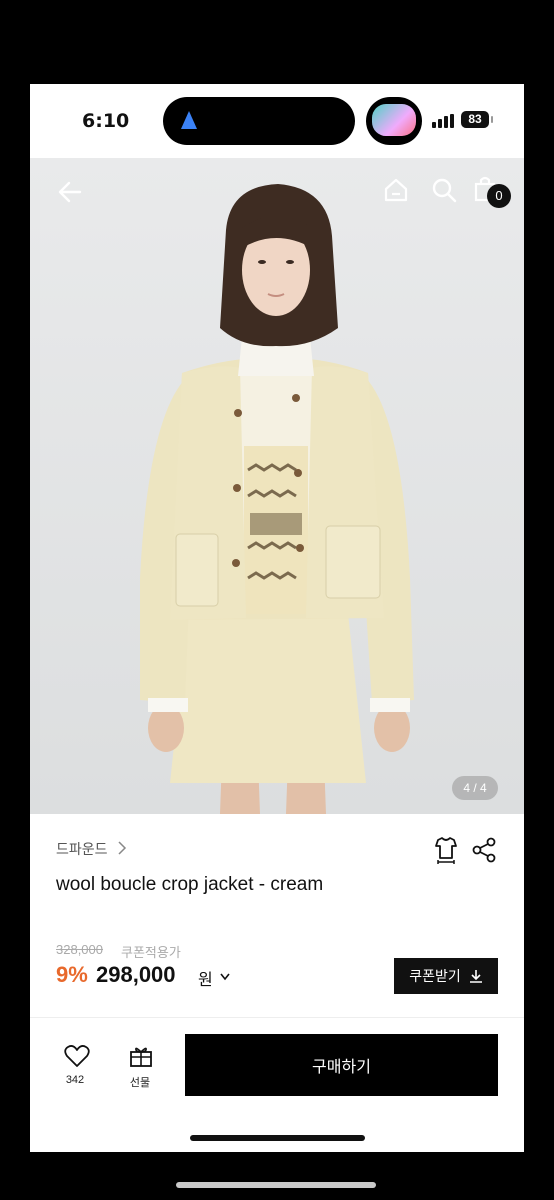 This screenshot has height=1200, width=554. I want to click on currency-unit: 원, so click(205, 980).